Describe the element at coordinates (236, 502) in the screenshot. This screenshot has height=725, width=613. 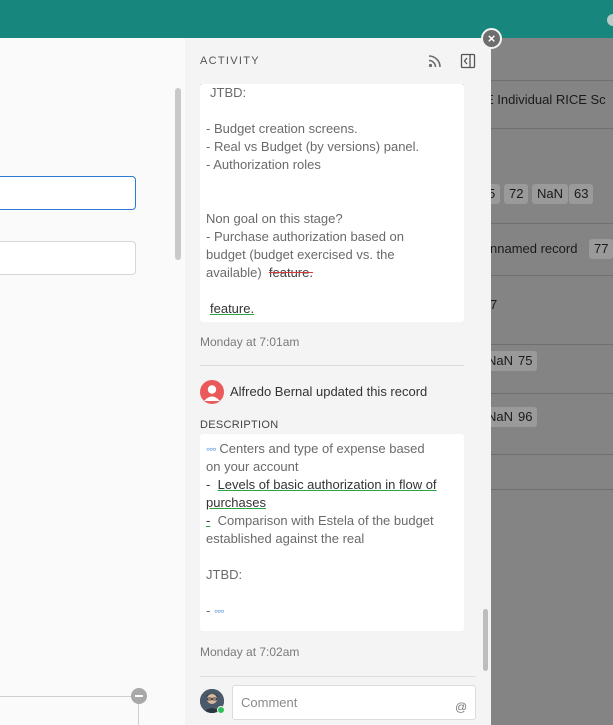
I see `added-text: purchases` at that location.